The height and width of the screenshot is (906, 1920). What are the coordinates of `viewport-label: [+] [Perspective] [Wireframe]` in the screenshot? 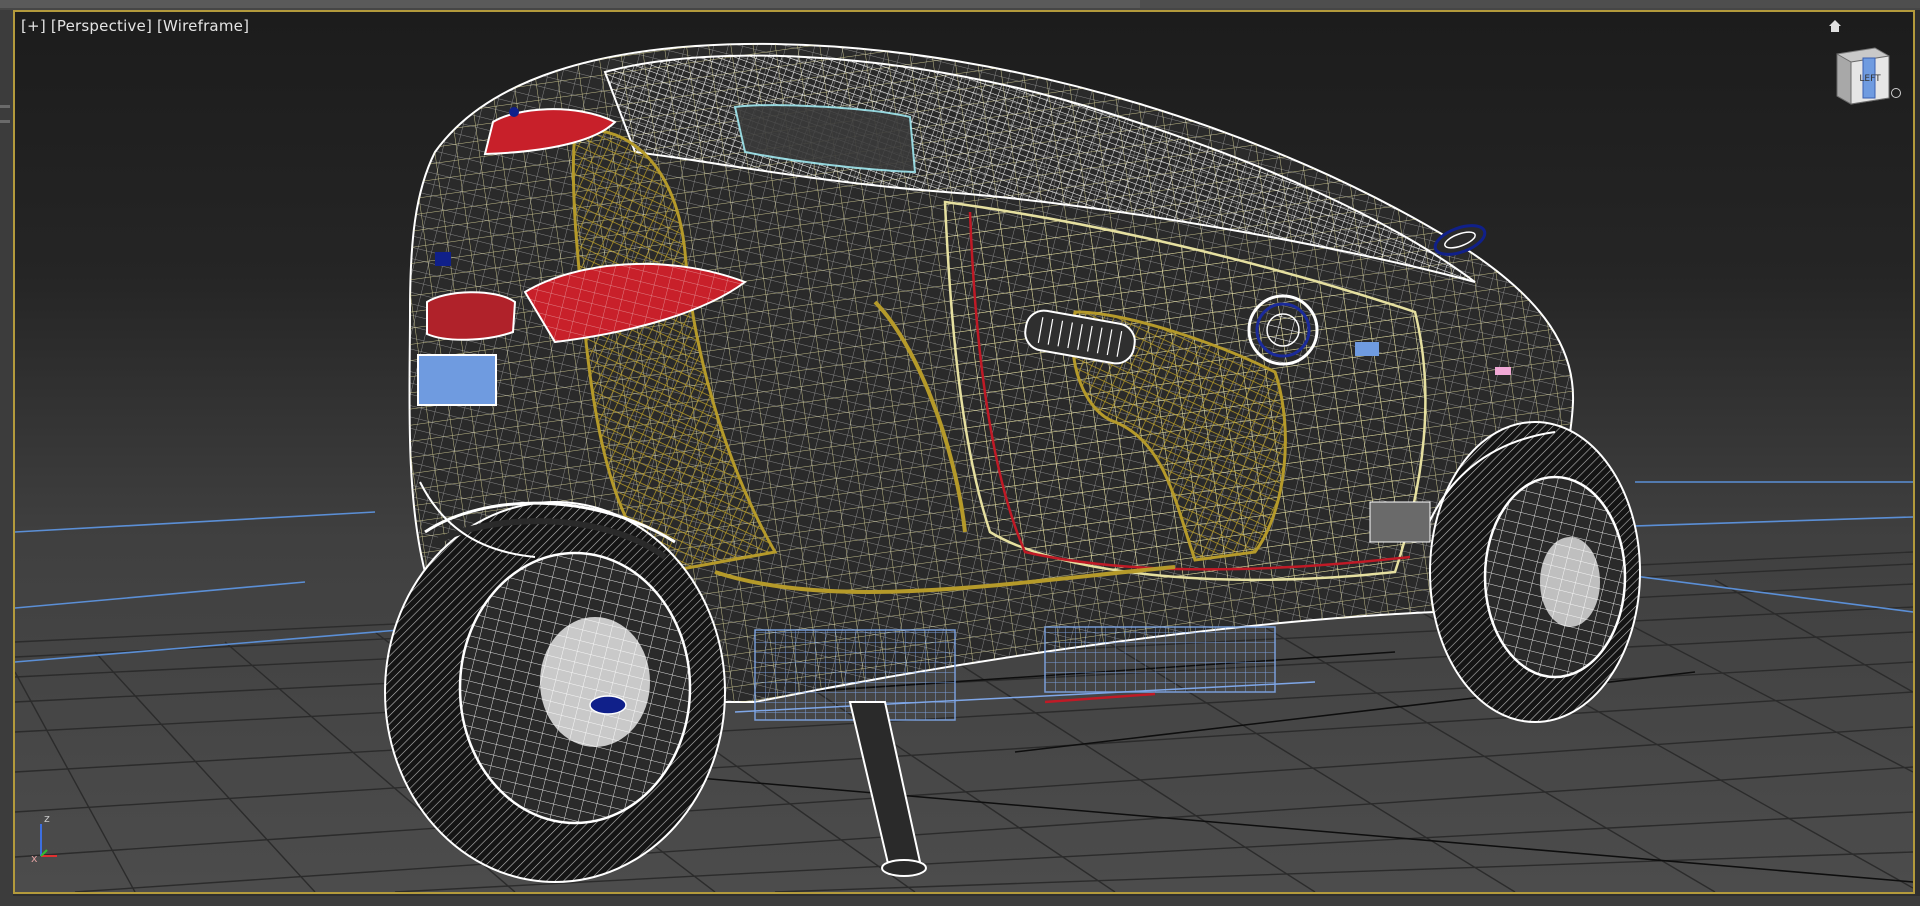 It's located at (135, 26).